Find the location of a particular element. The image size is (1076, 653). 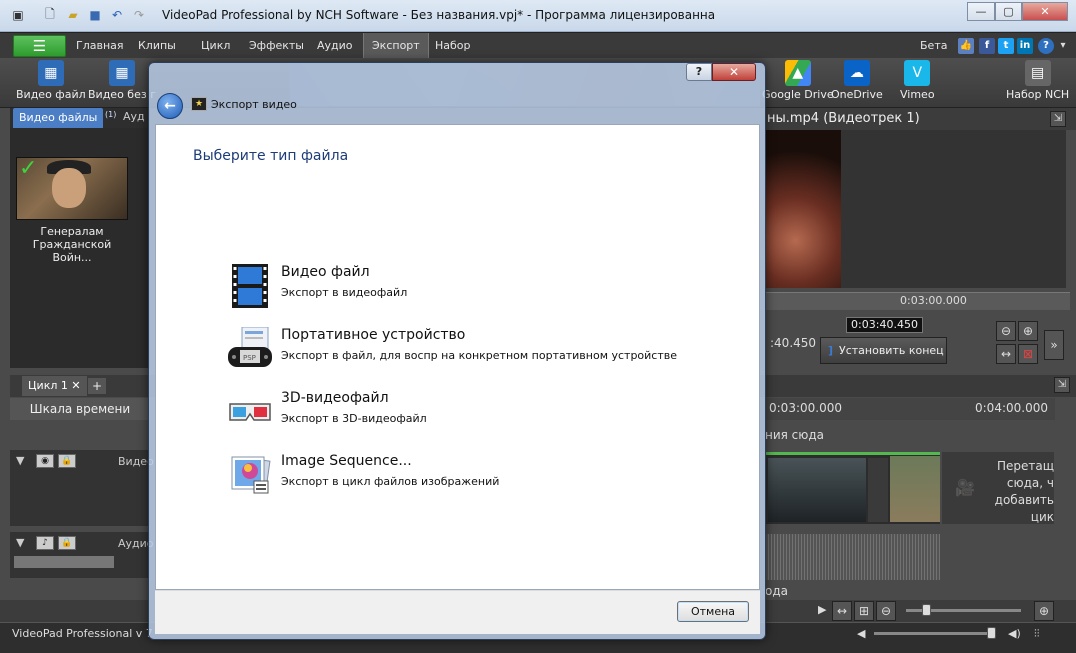

tab-effects: Эффекты is located at coordinates (276, 46).